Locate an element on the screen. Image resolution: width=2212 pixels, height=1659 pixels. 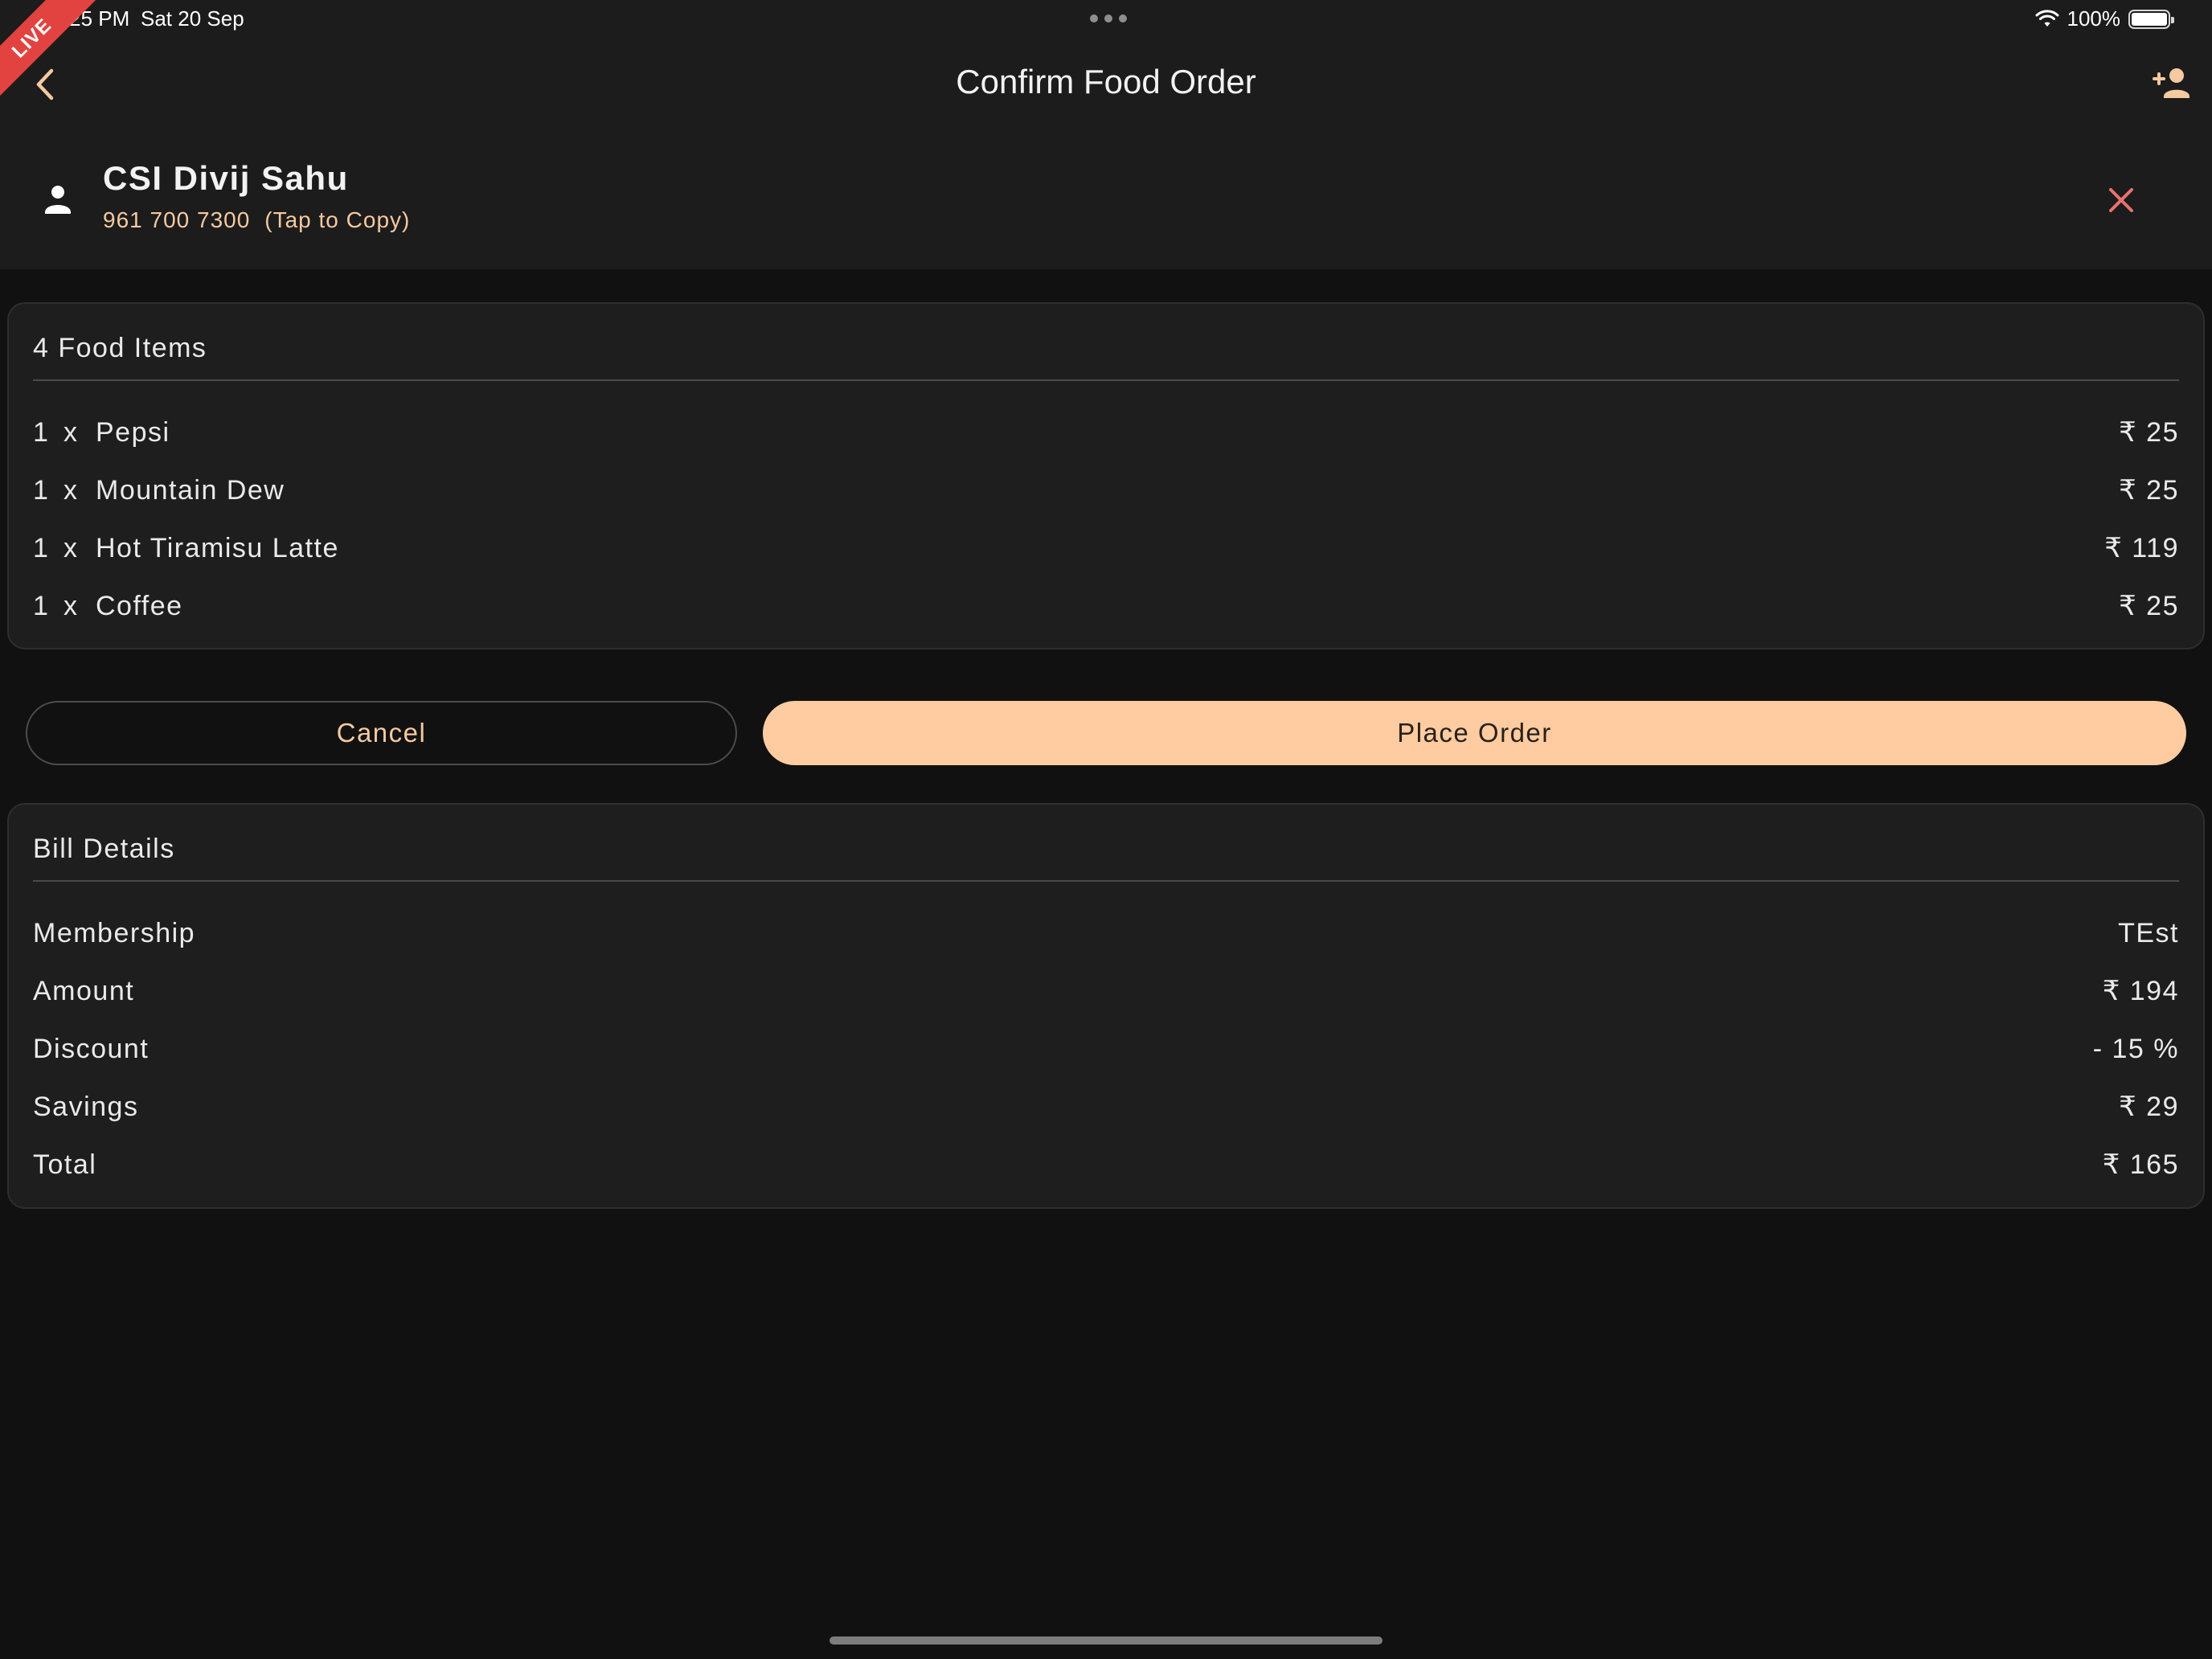
bill-value: ₹ 165 is located at coordinates (2140, 1164).